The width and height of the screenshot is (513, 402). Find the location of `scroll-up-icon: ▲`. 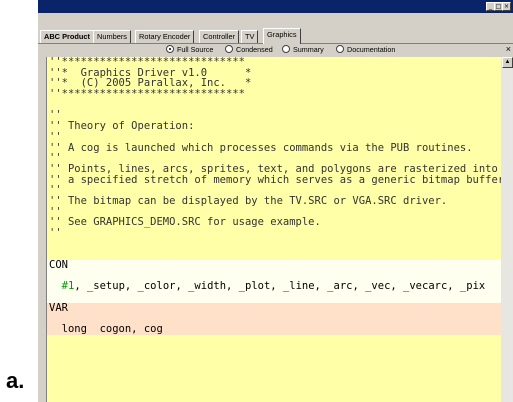

scroll-up-icon: ▲ is located at coordinates (507, 62).